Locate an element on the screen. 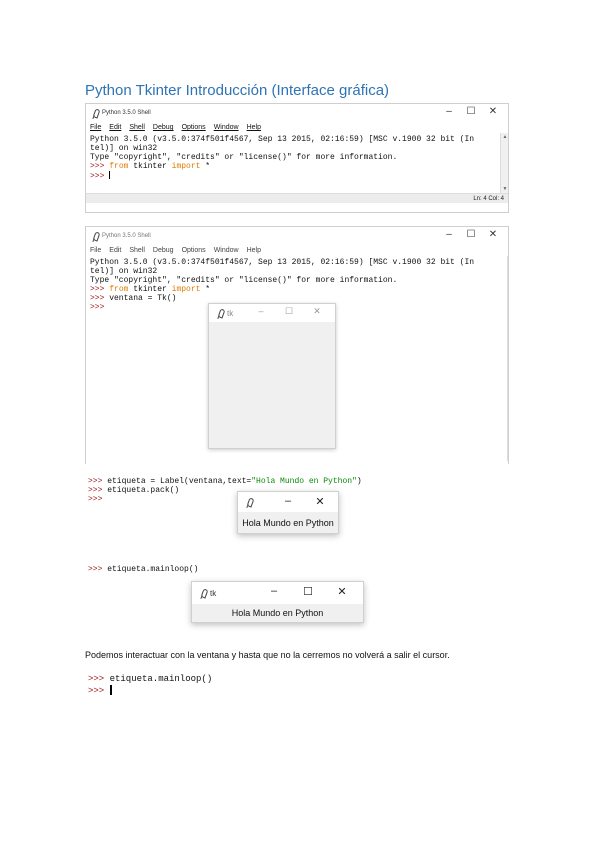 Image resolution: width=595 pixels, height=842 pixels. tk-label-window: – ✕ Hola Mundo en Python is located at coordinates (288, 512).